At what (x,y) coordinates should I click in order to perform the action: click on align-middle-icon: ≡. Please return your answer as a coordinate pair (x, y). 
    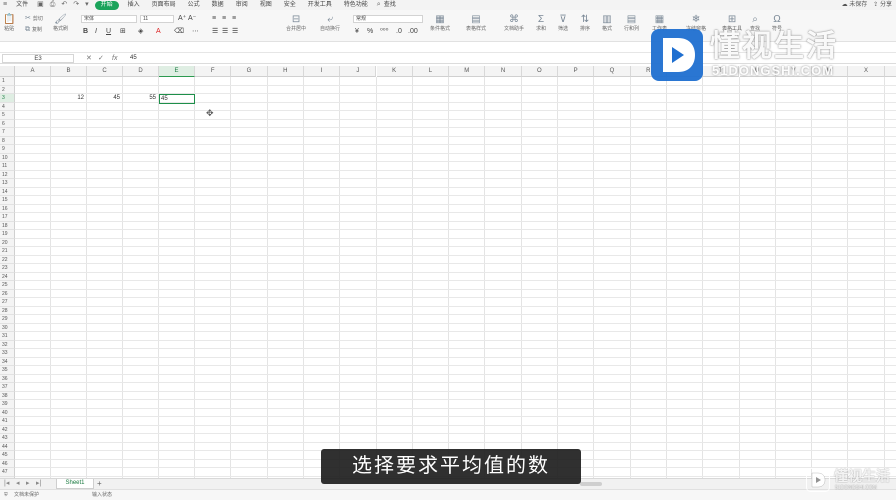
    Looking at the image, I should click on (224, 19).